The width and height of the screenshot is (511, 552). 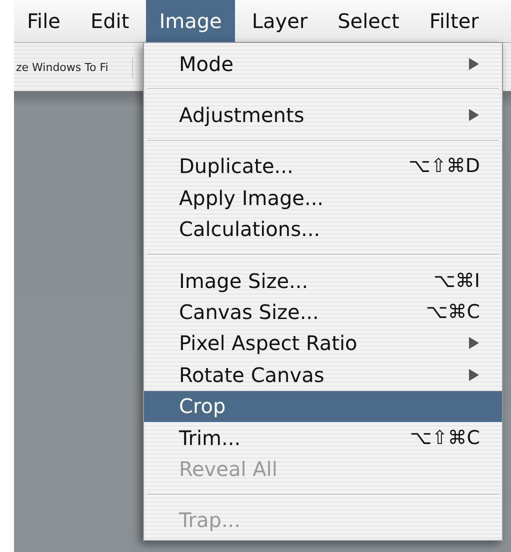 I want to click on menu-item: Canvas Size... ⌥⌘C, so click(x=323, y=312).